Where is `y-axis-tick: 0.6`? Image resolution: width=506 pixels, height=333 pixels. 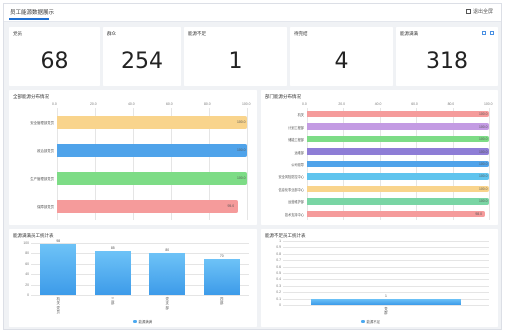 y-axis-tick: 0.6 is located at coordinates (278, 266).